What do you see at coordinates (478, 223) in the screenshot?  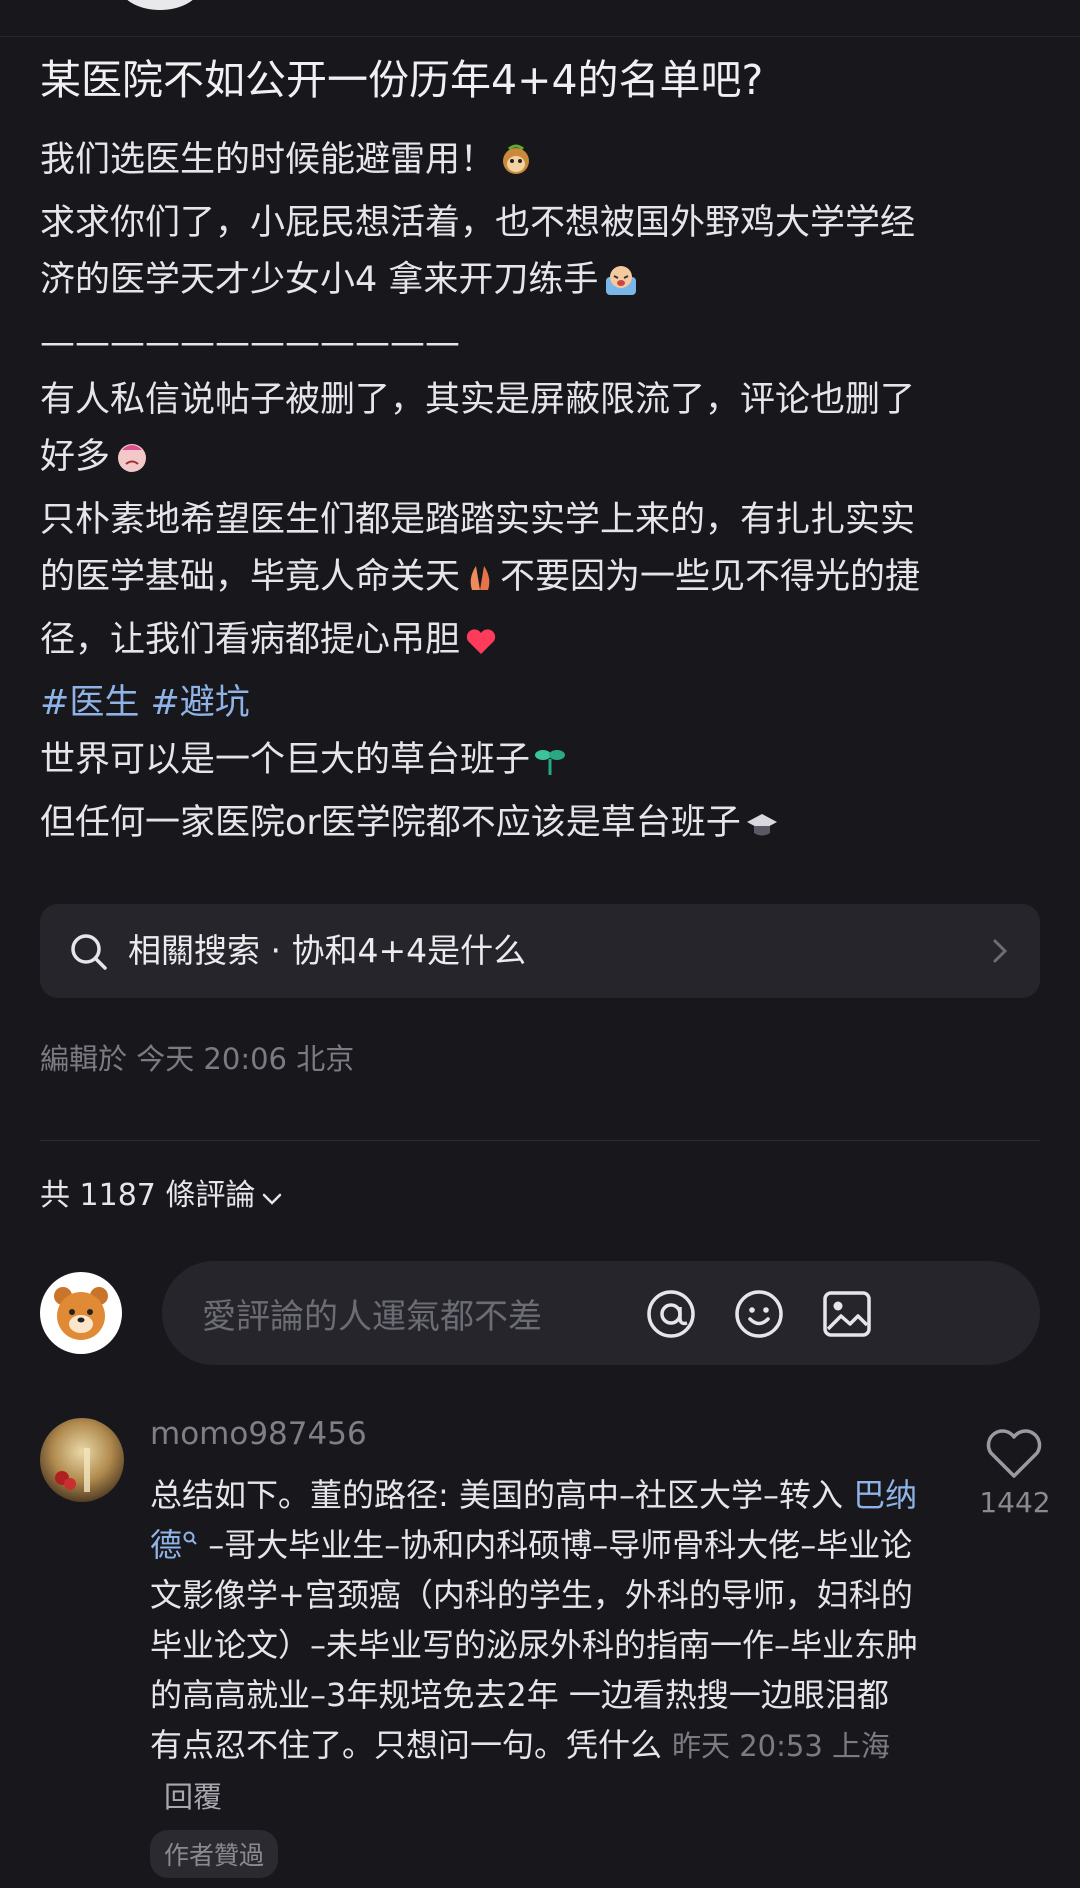 I see `post-line: 求求你们了，小屁民想活着，也不想被国外野鸡大学学经` at bounding box center [478, 223].